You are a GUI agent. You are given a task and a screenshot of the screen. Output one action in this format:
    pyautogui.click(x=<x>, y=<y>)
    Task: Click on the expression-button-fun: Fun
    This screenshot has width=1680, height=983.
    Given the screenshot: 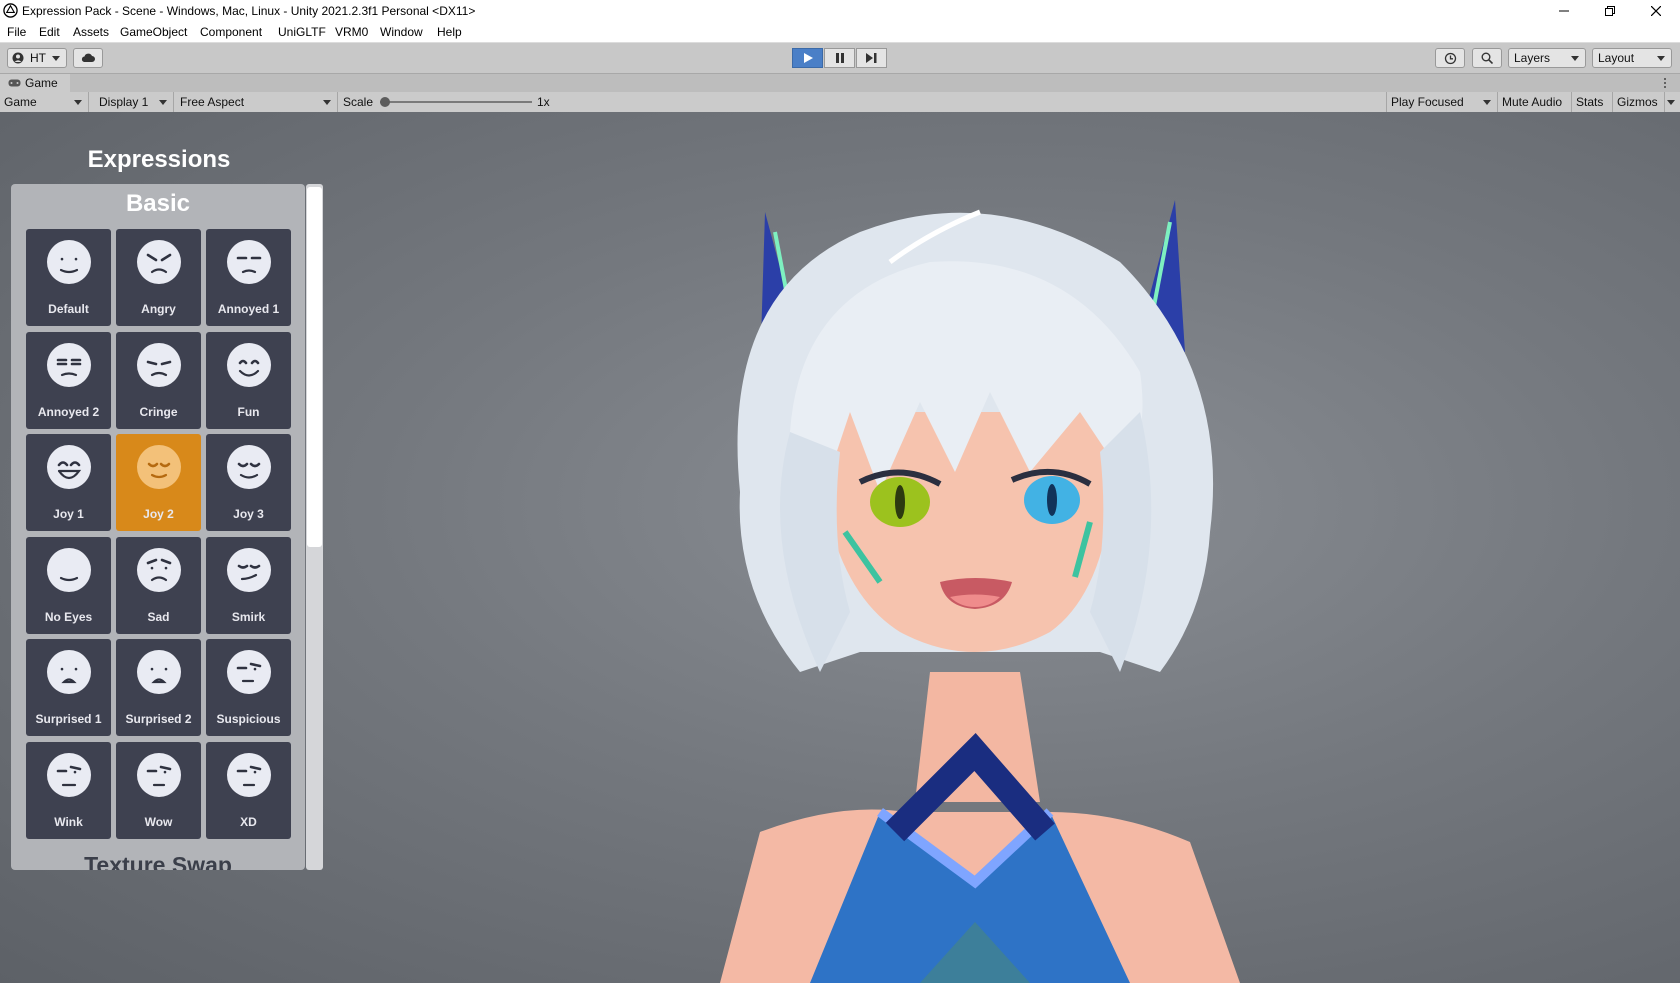 What is the action you would take?
    pyautogui.click(x=248, y=380)
    